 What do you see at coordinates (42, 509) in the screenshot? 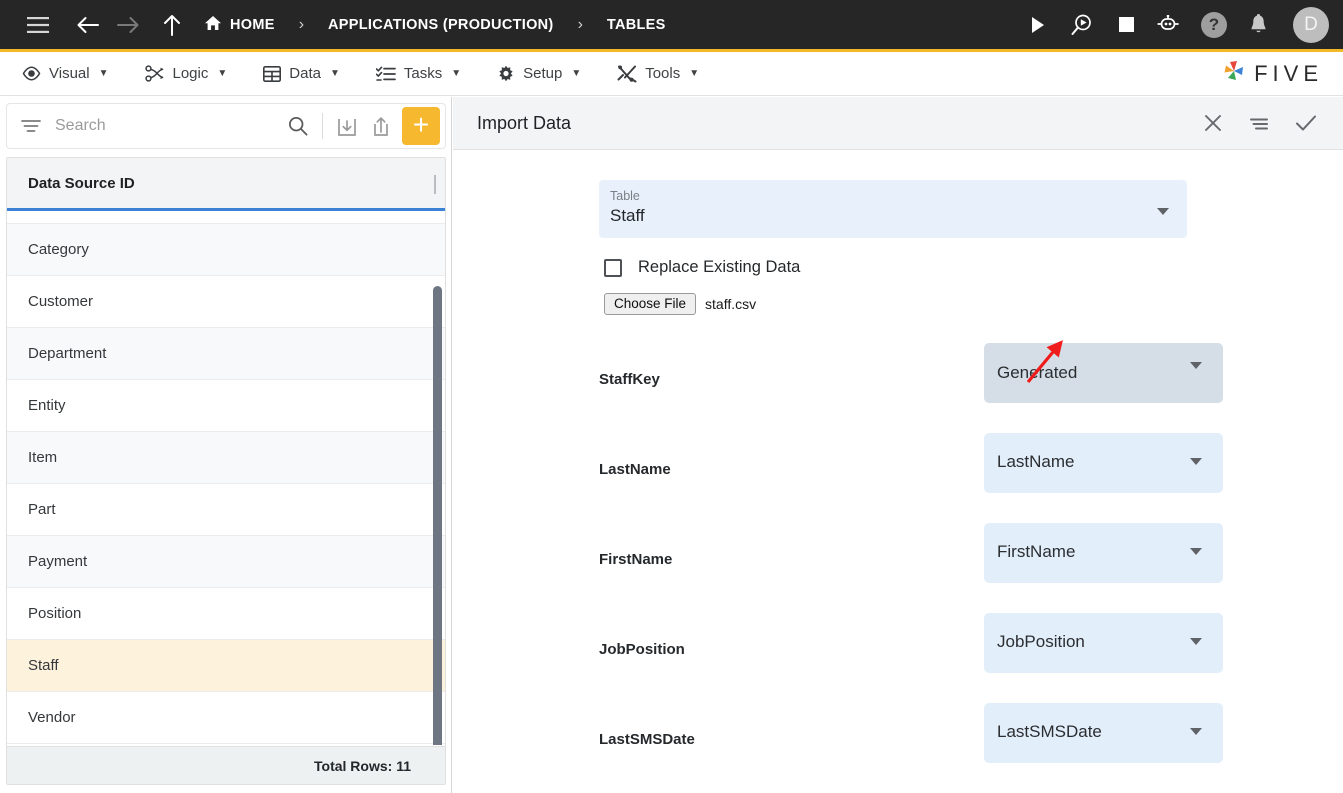
I see `row-label: Part` at bounding box center [42, 509].